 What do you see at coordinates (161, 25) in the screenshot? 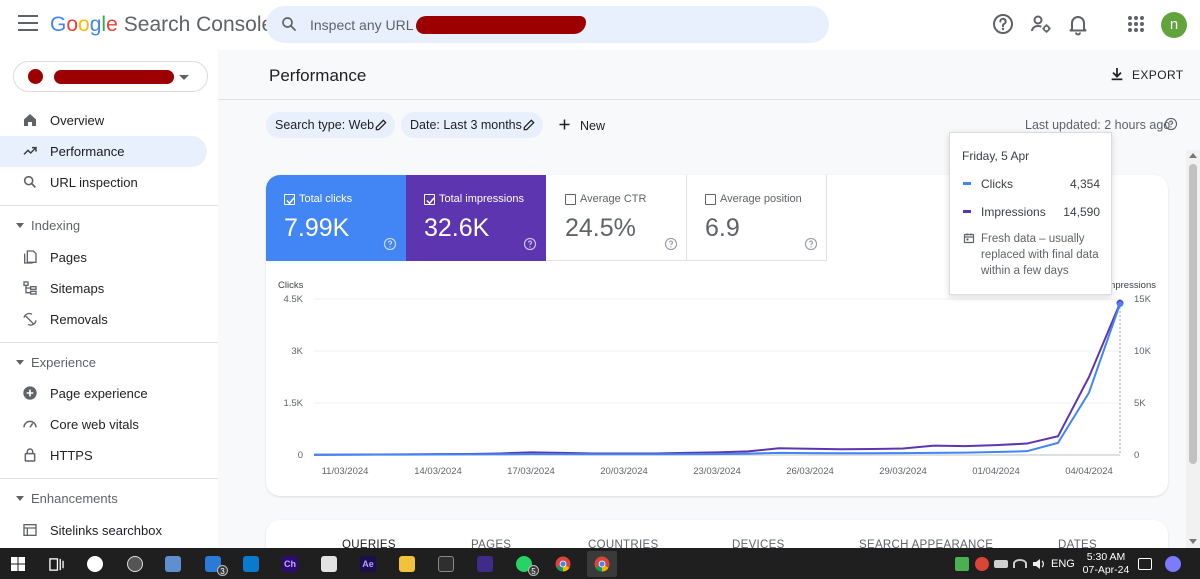
I see `google-search-console-logo: Google Search Console` at bounding box center [161, 25].